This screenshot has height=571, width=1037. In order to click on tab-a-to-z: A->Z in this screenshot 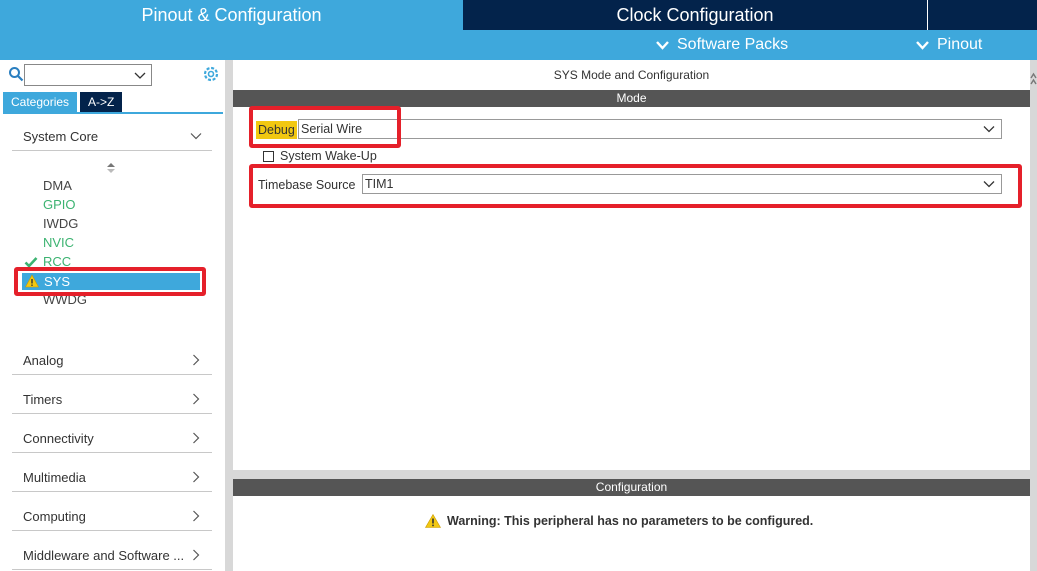, I will do `click(101, 102)`.